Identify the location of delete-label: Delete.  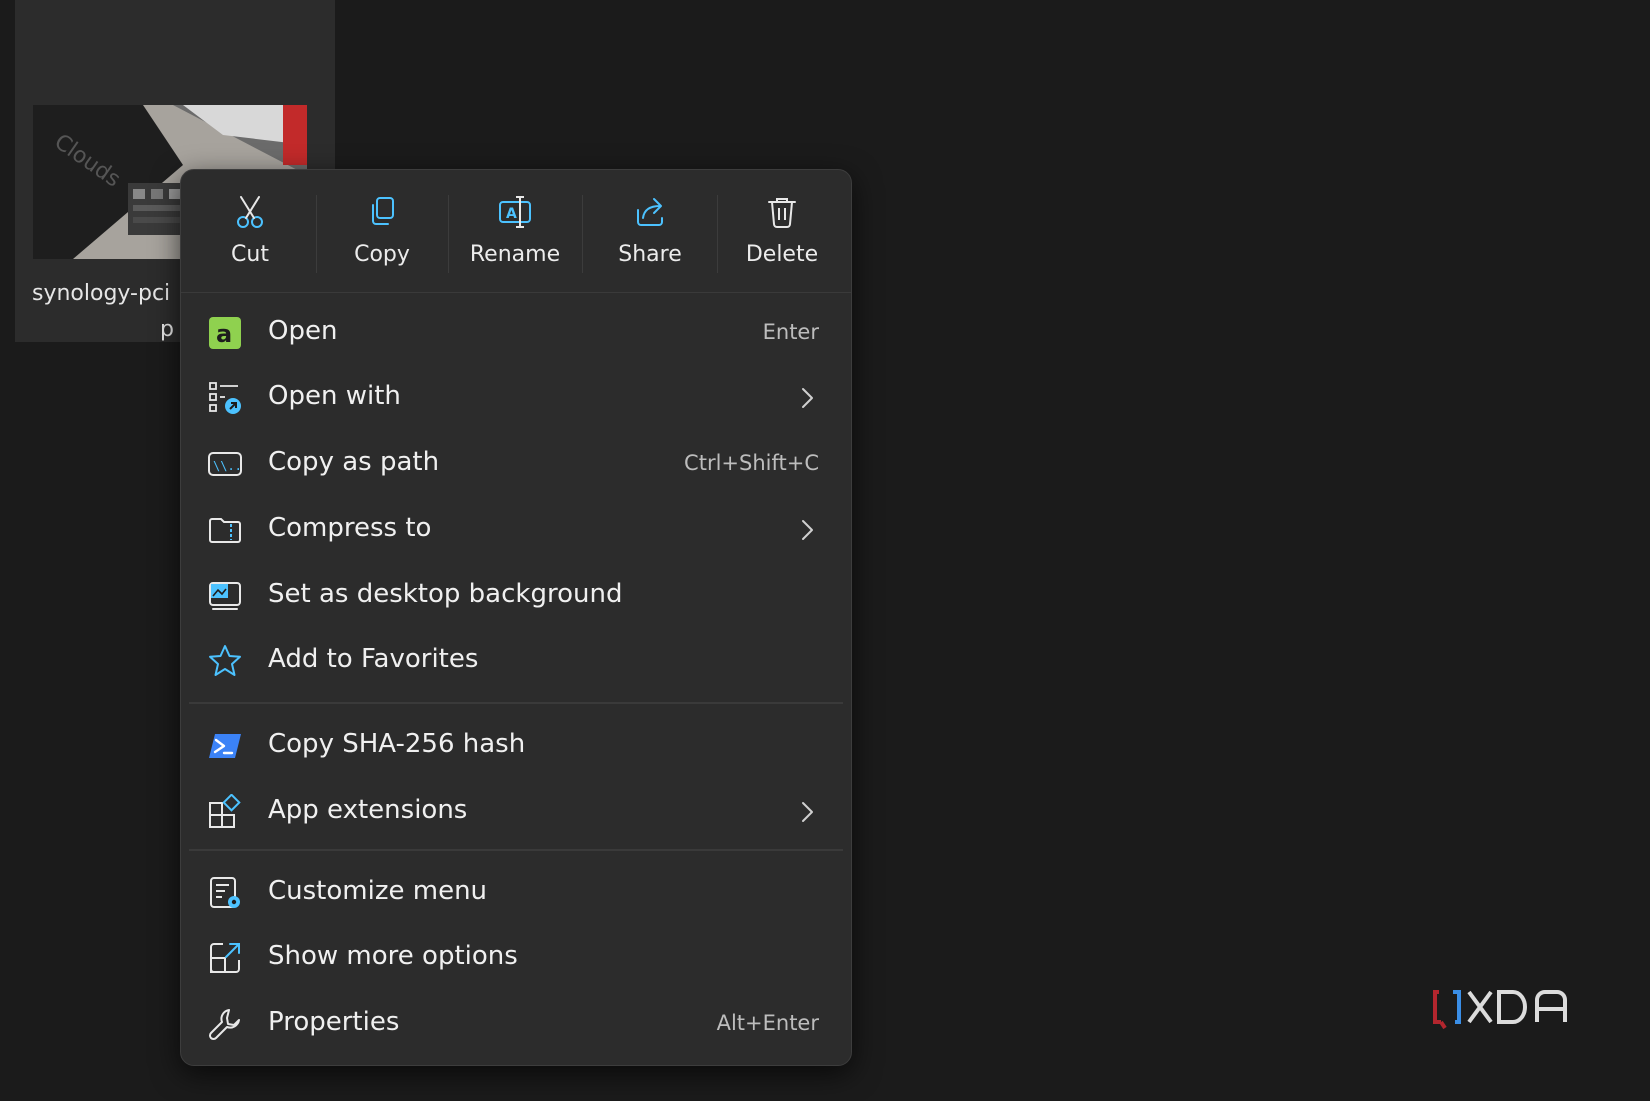
(782, 254).